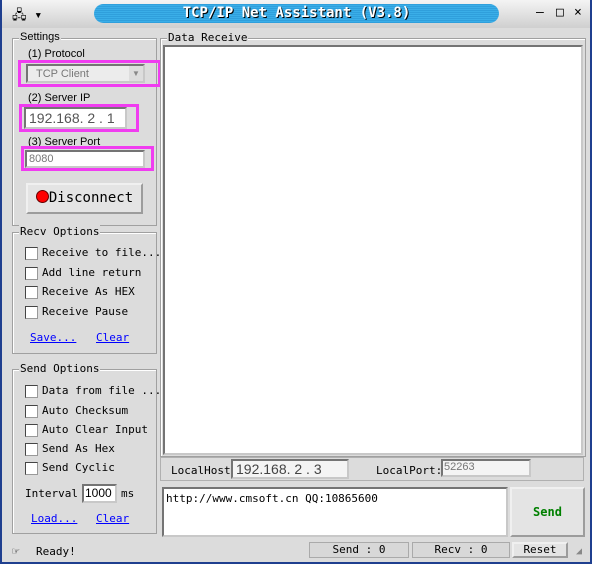 This screenshot has width=592, height=566. Describe the element at coordinates (112, 518) in the screenshot. I see `clear-send-link: Clear` at that location.